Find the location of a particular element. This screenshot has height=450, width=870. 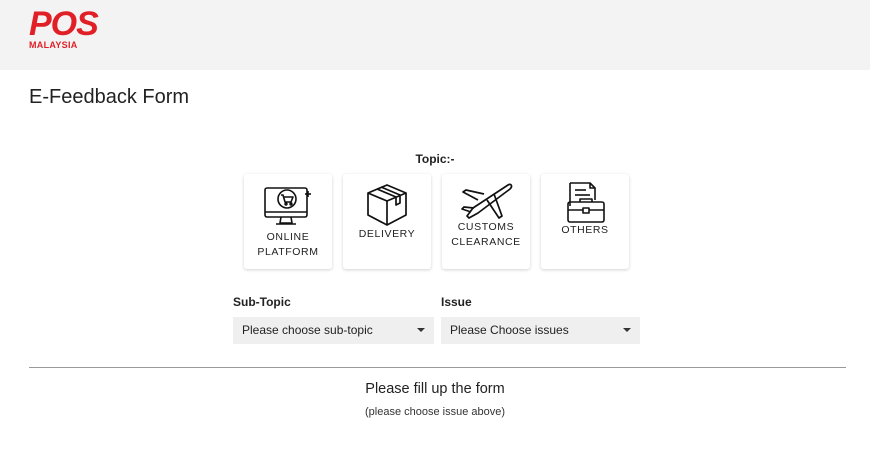

computer-cart-icon is located at coordinates (287, 206).